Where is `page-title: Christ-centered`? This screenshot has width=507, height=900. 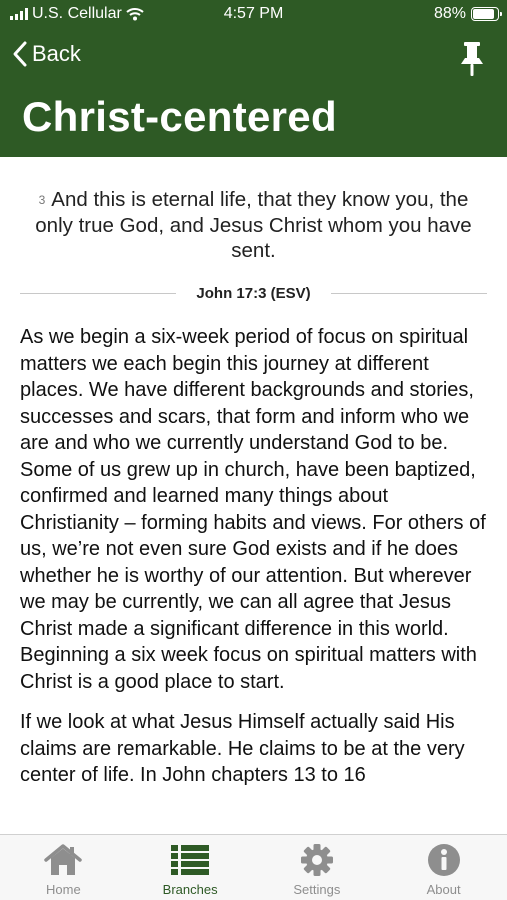 page-title: Christ-centered is located at coordinates (179, 116).